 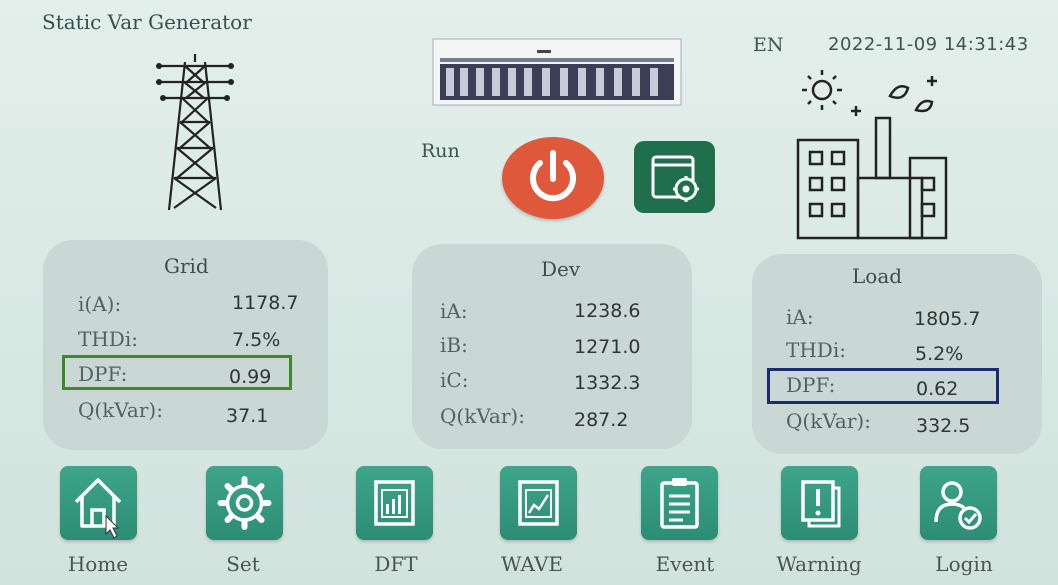 I want to click on datetime-display: 2022-11-09 14:31:43, so click(x=928, y=44).